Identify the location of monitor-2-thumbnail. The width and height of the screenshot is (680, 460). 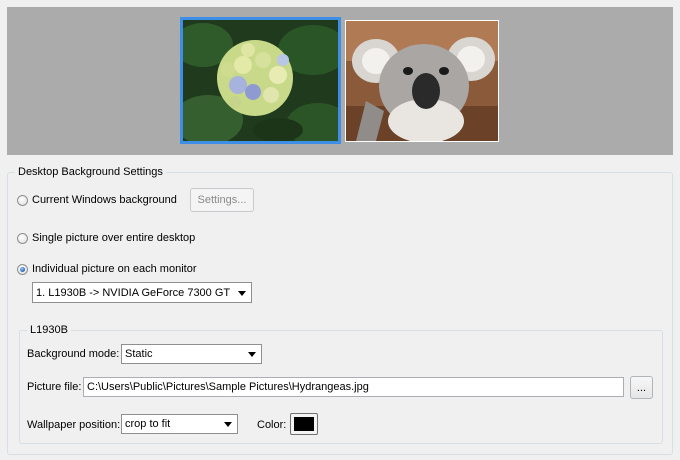
(422, 81).